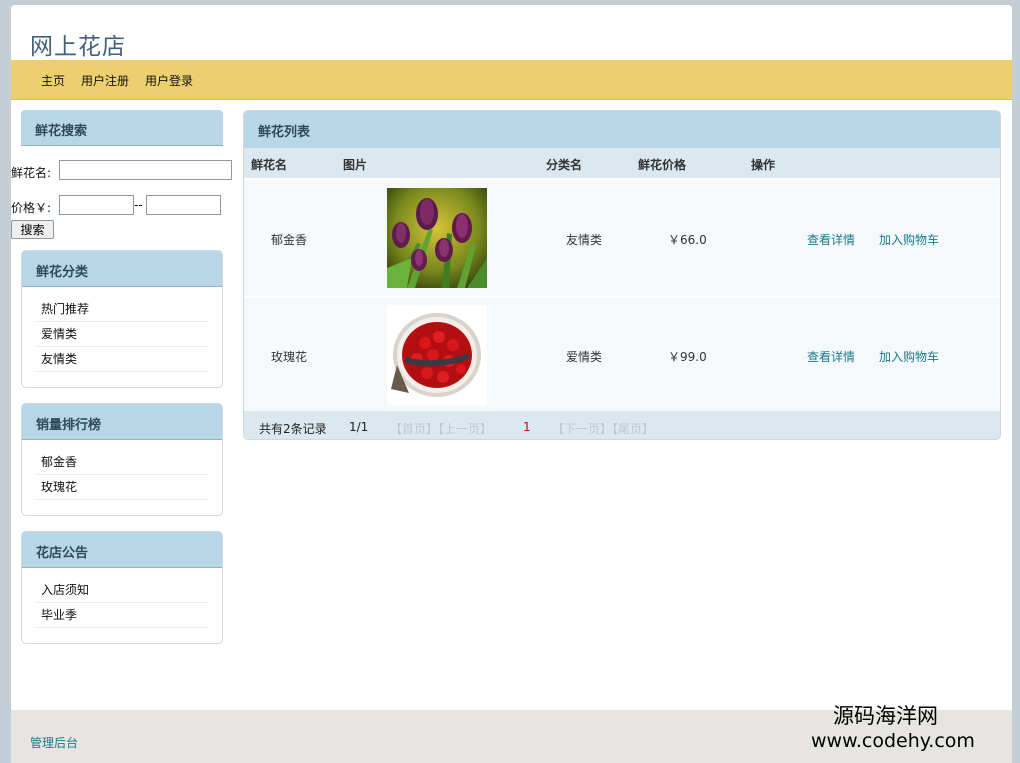 Image resolution: width=1020 pixels, height=763 pixels. Describe the element at coordinates (289, 357) in the screenshot. I see `flower-name: 玫瑰花` at that location.